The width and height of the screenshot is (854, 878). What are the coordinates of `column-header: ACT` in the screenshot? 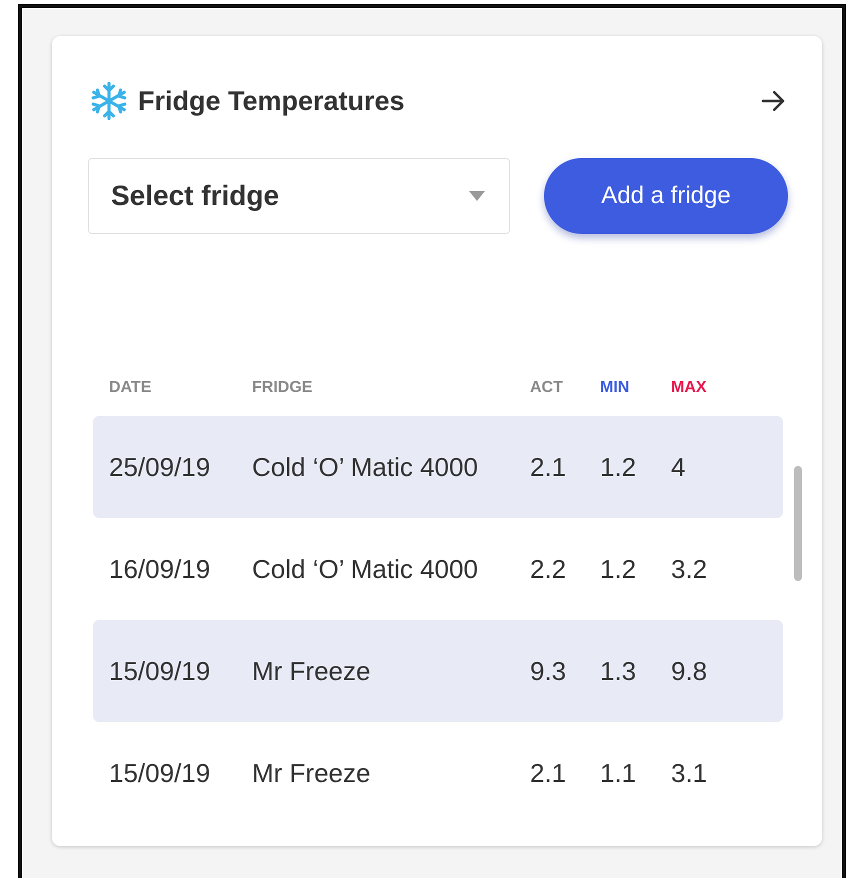 It's located at (547, 388).